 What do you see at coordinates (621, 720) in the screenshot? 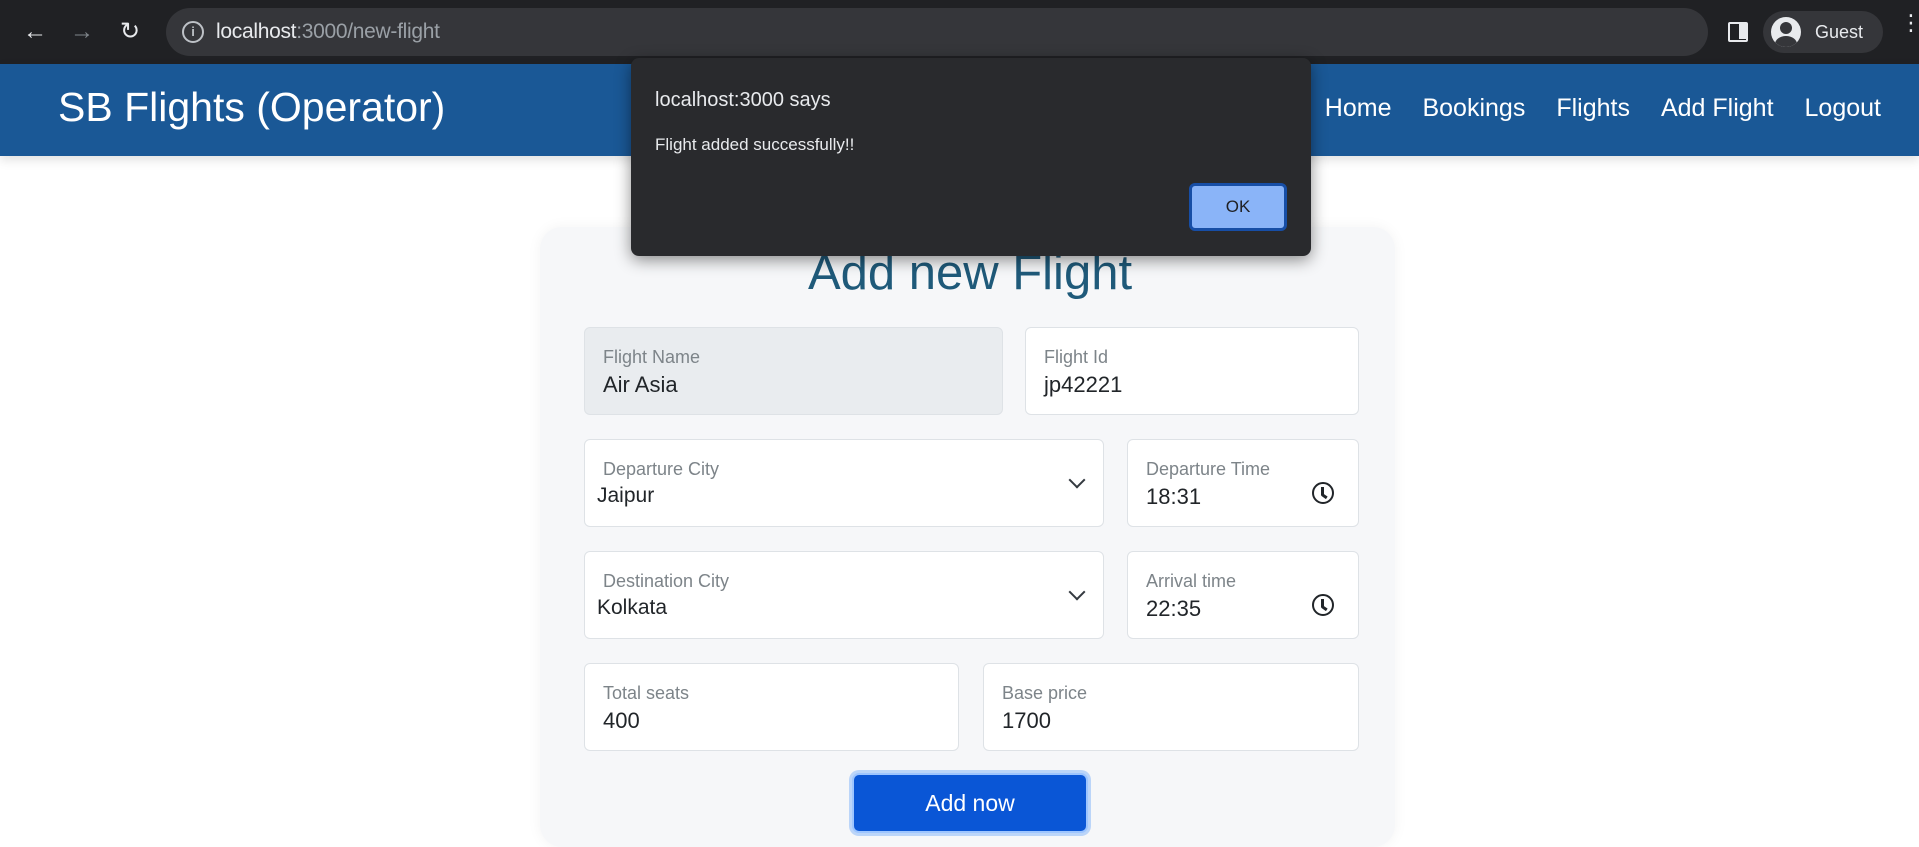
I see `total-seats-value: 400` at bounding box center [621, 720].